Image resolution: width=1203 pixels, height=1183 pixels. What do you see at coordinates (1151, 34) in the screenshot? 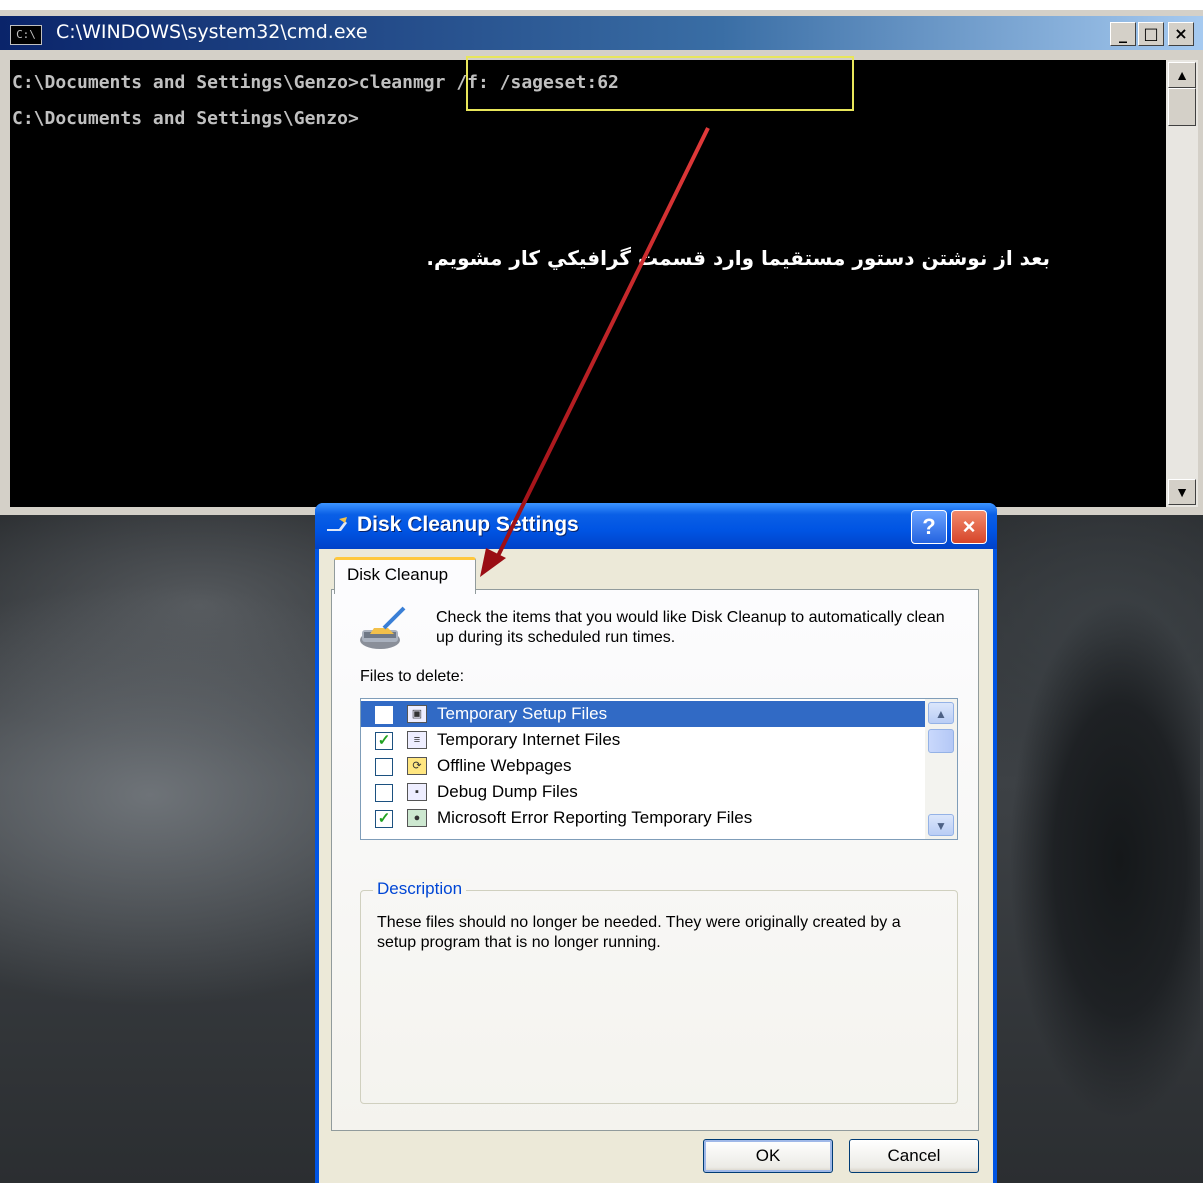
I see `maximize-button: □` at bounding box center [1151, 34].